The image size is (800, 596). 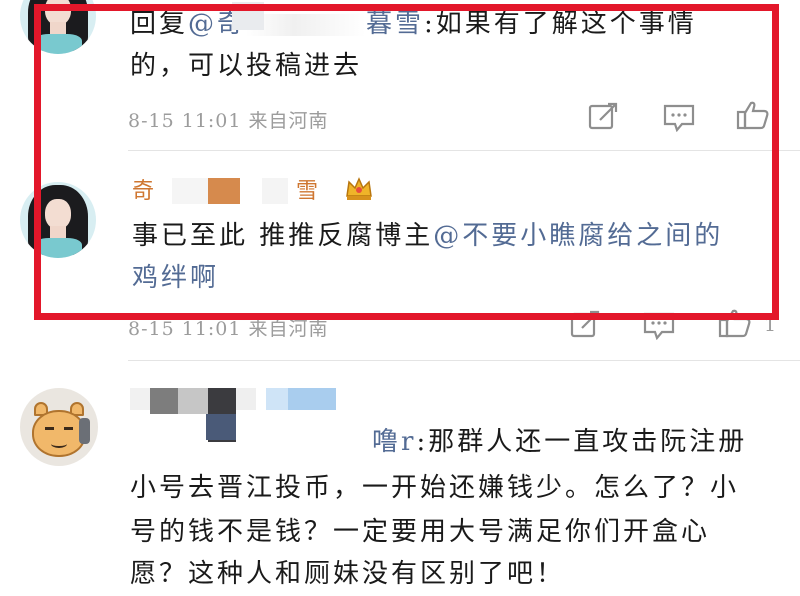 I want to click on mention-link: 噜r, so click(x=394, y=442).